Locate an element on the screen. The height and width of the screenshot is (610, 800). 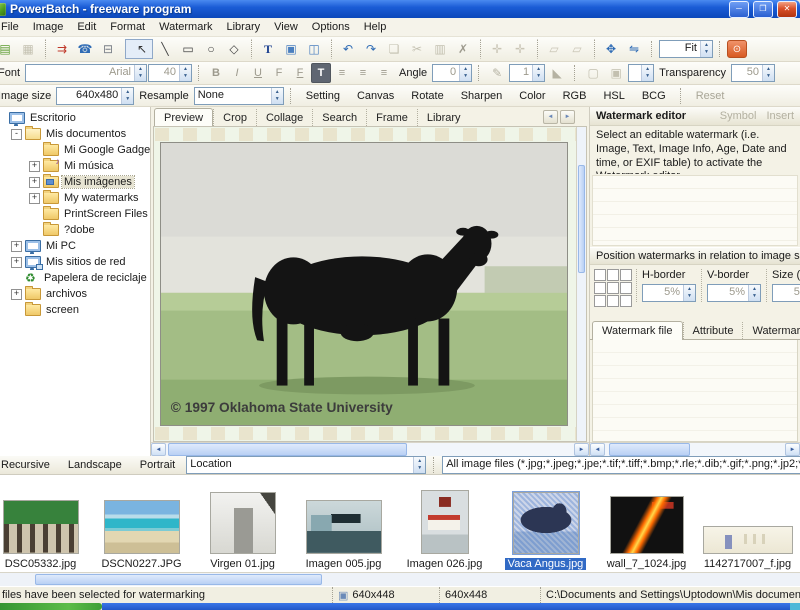
image-size-spinner: 640x480 is located at coordinates (95, 95).